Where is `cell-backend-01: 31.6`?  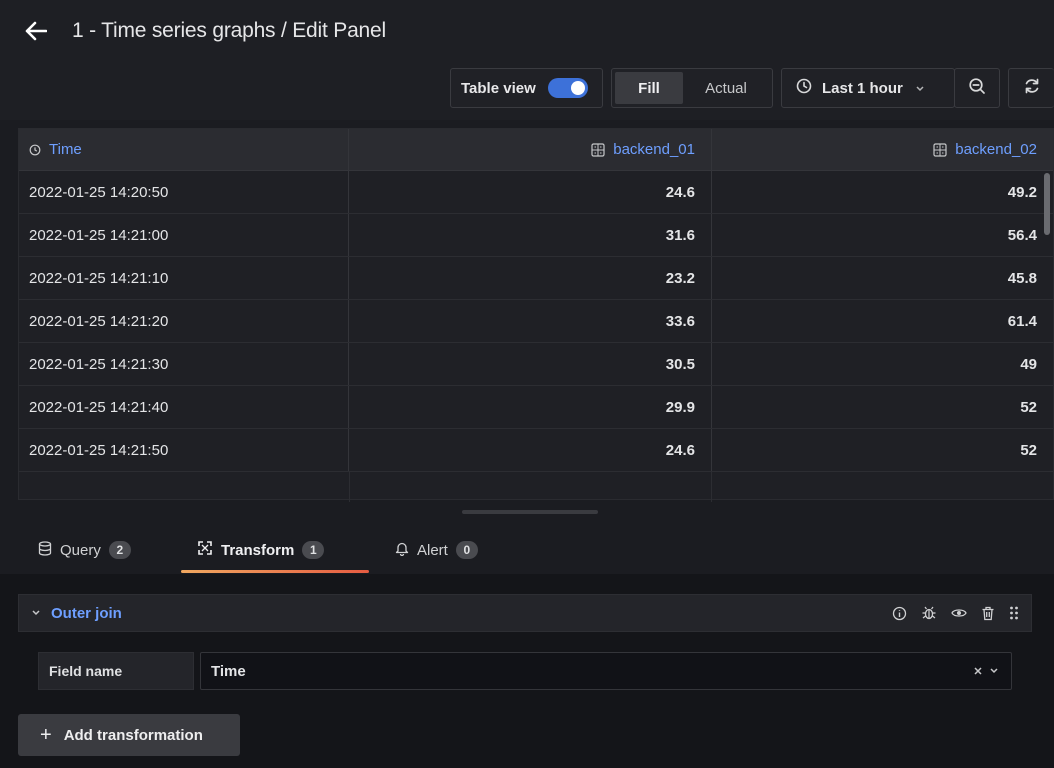
cell-backend-01: 31.6 is located at coordinates (530, 235).